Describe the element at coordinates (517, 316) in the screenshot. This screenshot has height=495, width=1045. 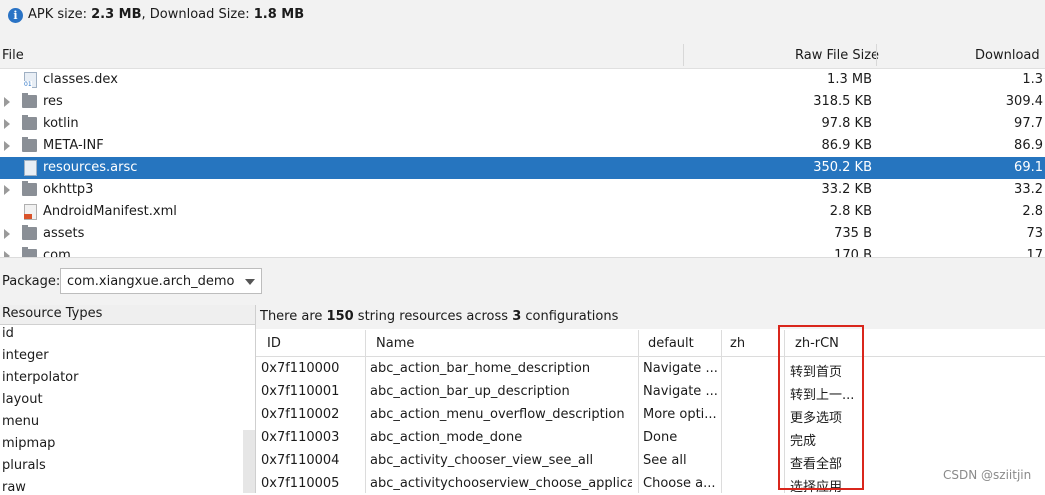
I see `configuration-count: 3` at that location.